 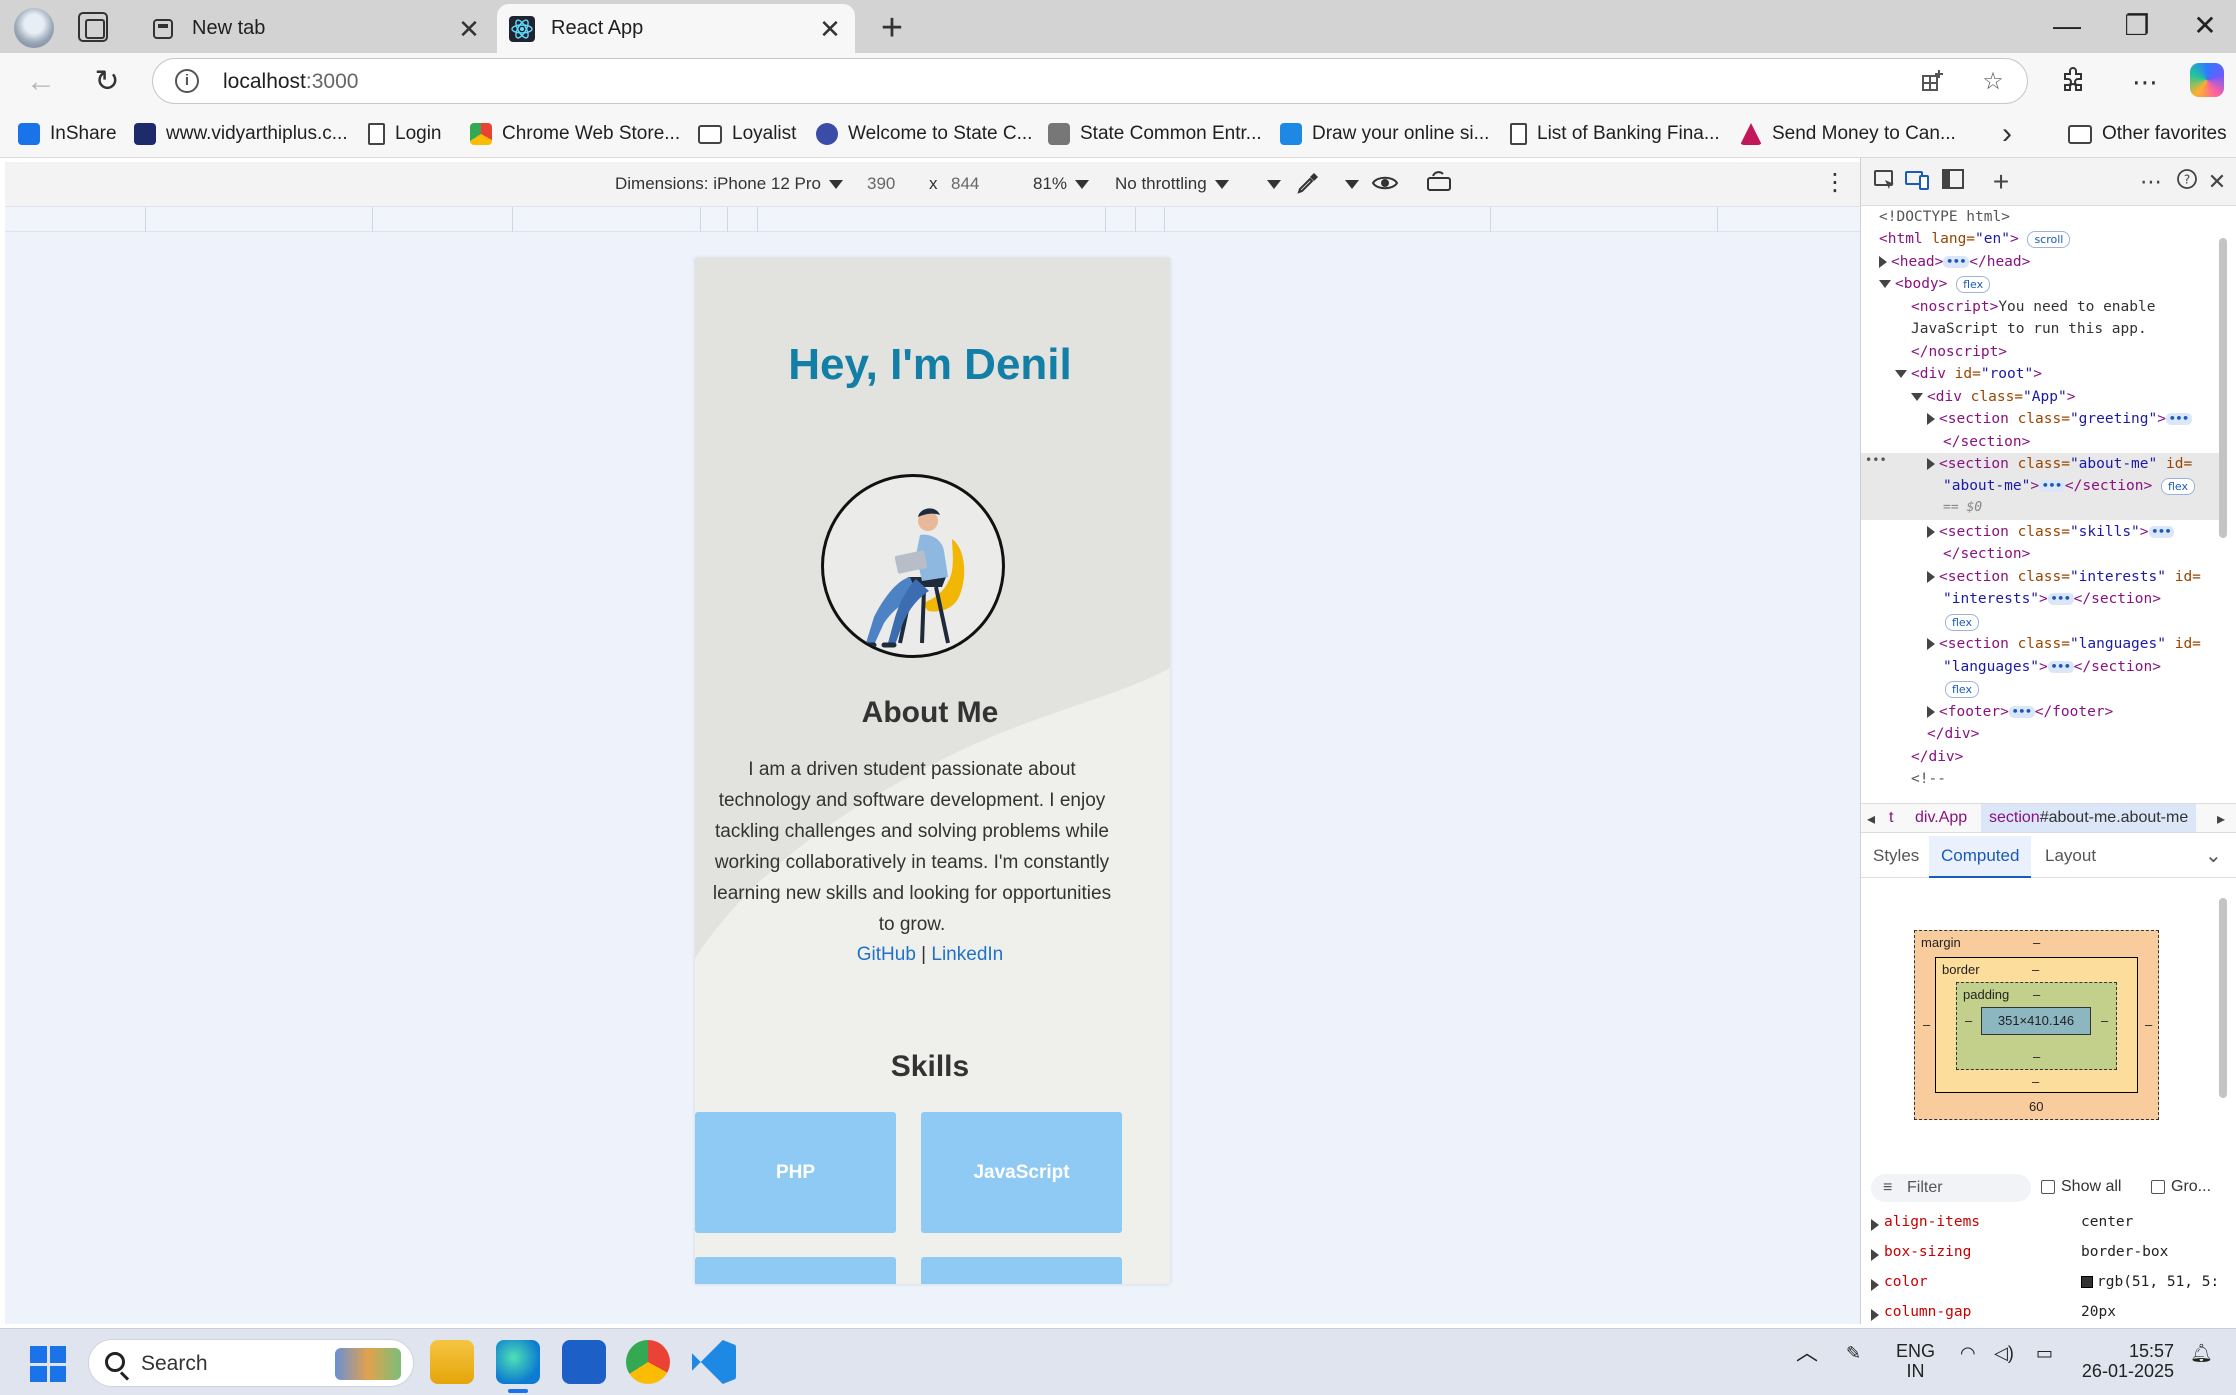 What do you see at coordinates (1090, 81) in the screenshot?
I see `address-bar: i localhost:3000 ☆` at bounding box center [1090, 81].